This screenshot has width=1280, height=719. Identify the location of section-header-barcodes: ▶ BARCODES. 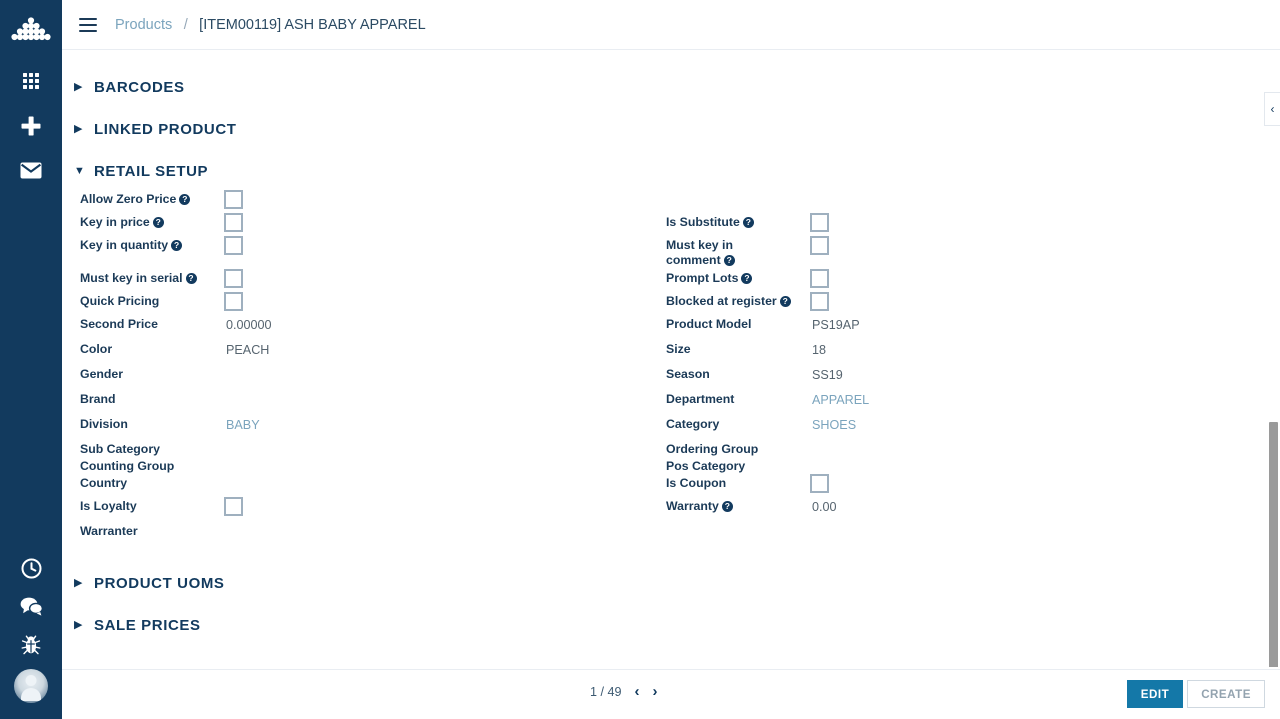
(671, 87).